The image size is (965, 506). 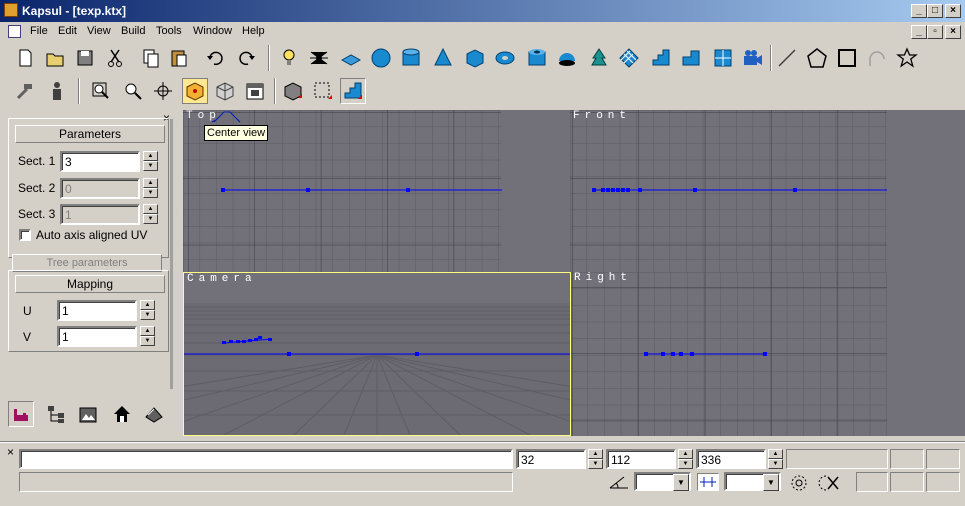 I want to click on zoom-region-icon, so click(x=101, y=91).